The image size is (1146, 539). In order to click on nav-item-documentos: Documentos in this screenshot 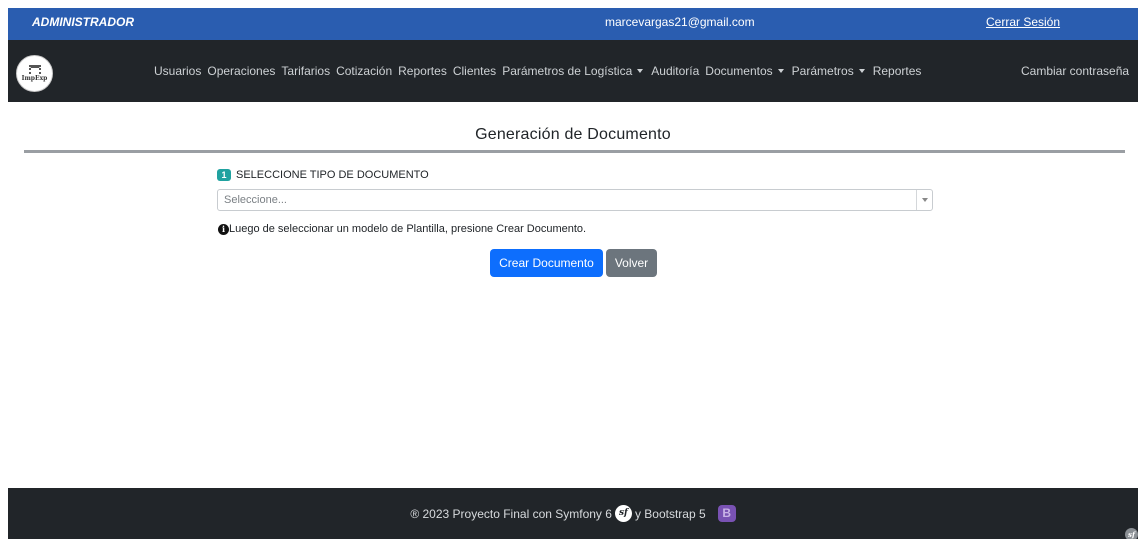, I will do `click(745, 71)`.